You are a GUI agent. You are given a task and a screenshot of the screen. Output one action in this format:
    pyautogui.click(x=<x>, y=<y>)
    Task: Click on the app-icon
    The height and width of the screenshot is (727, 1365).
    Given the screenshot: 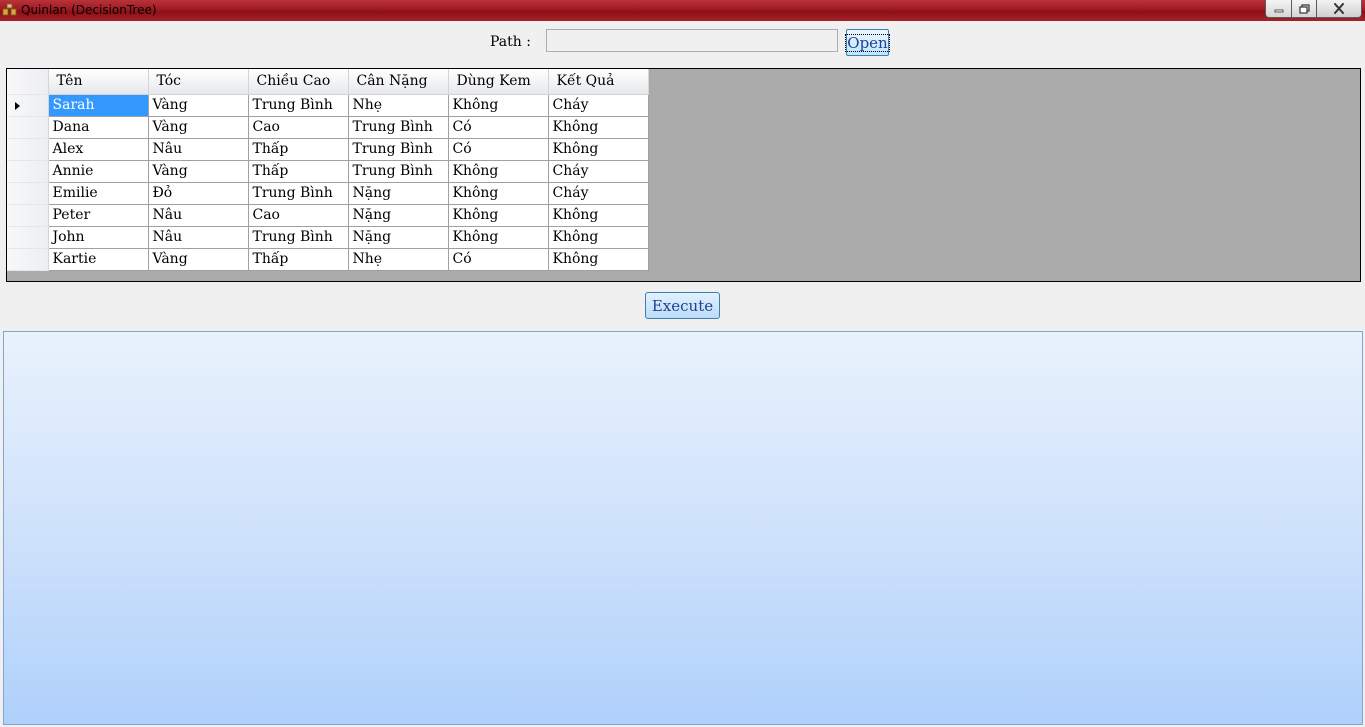 What is the action you would take?
    pyautogui.click(x=9, y=9)
    